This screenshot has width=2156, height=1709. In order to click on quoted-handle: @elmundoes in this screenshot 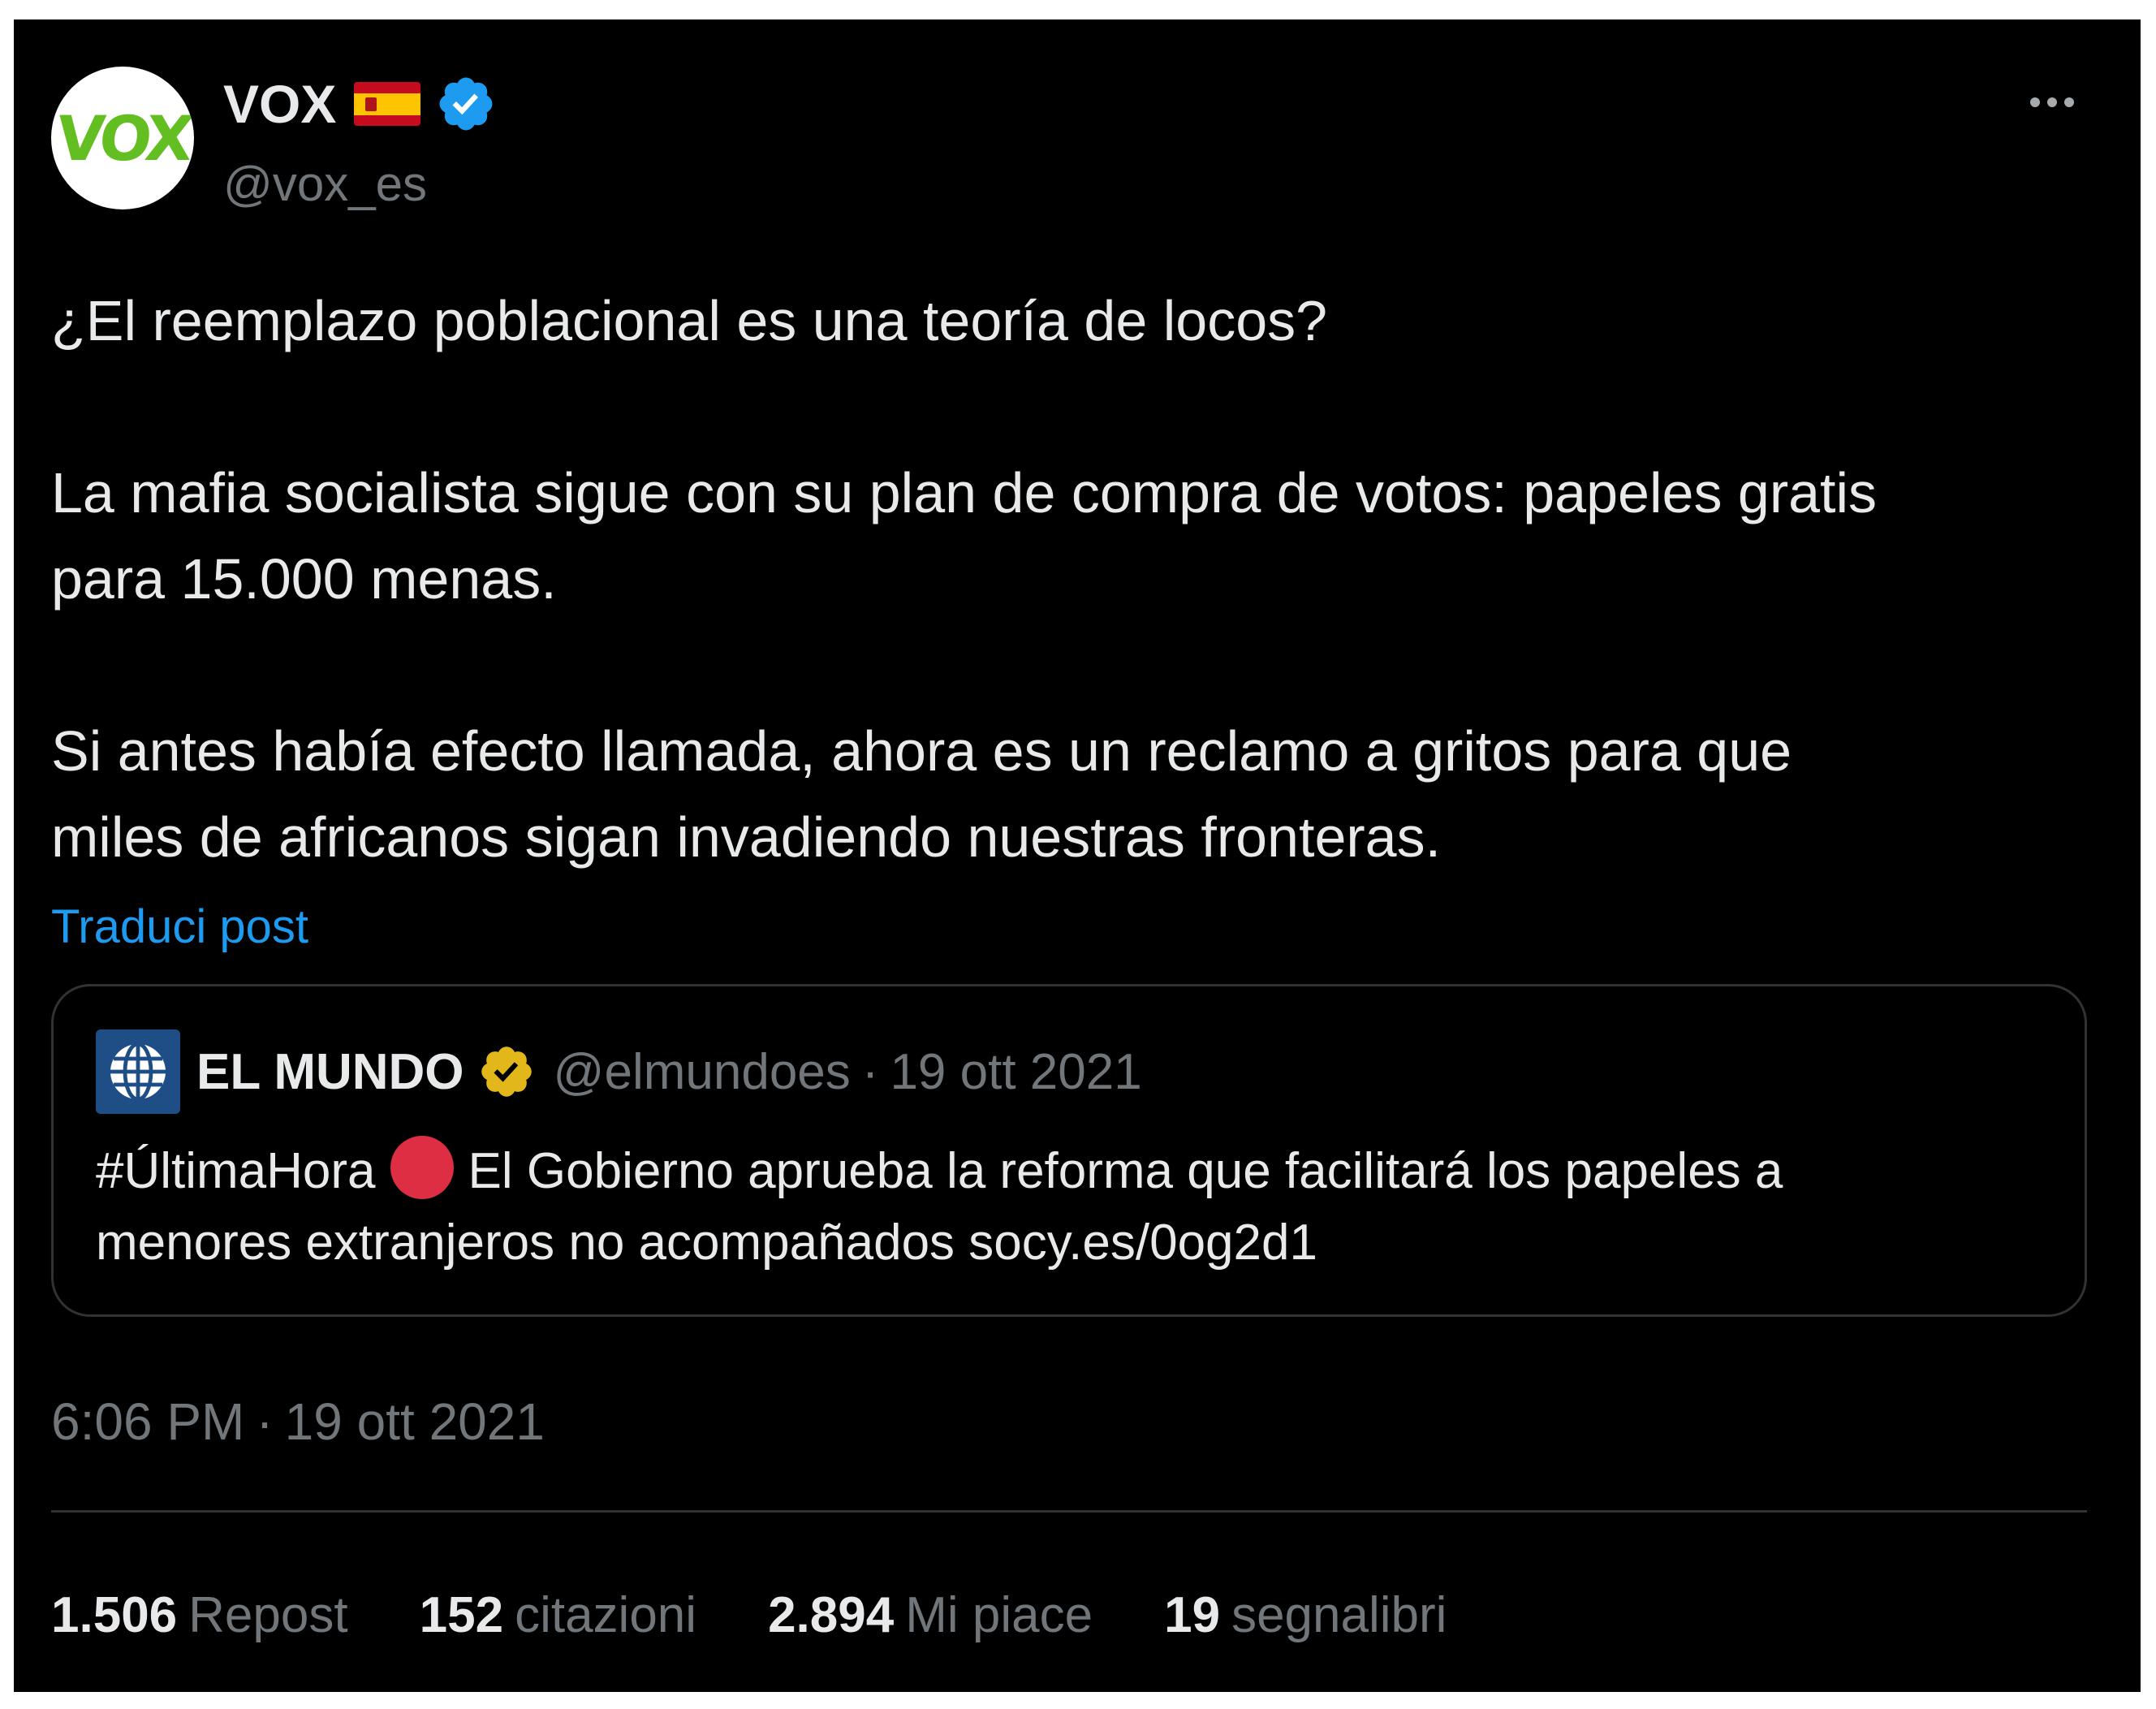, I will do `click(702, 1072)`.